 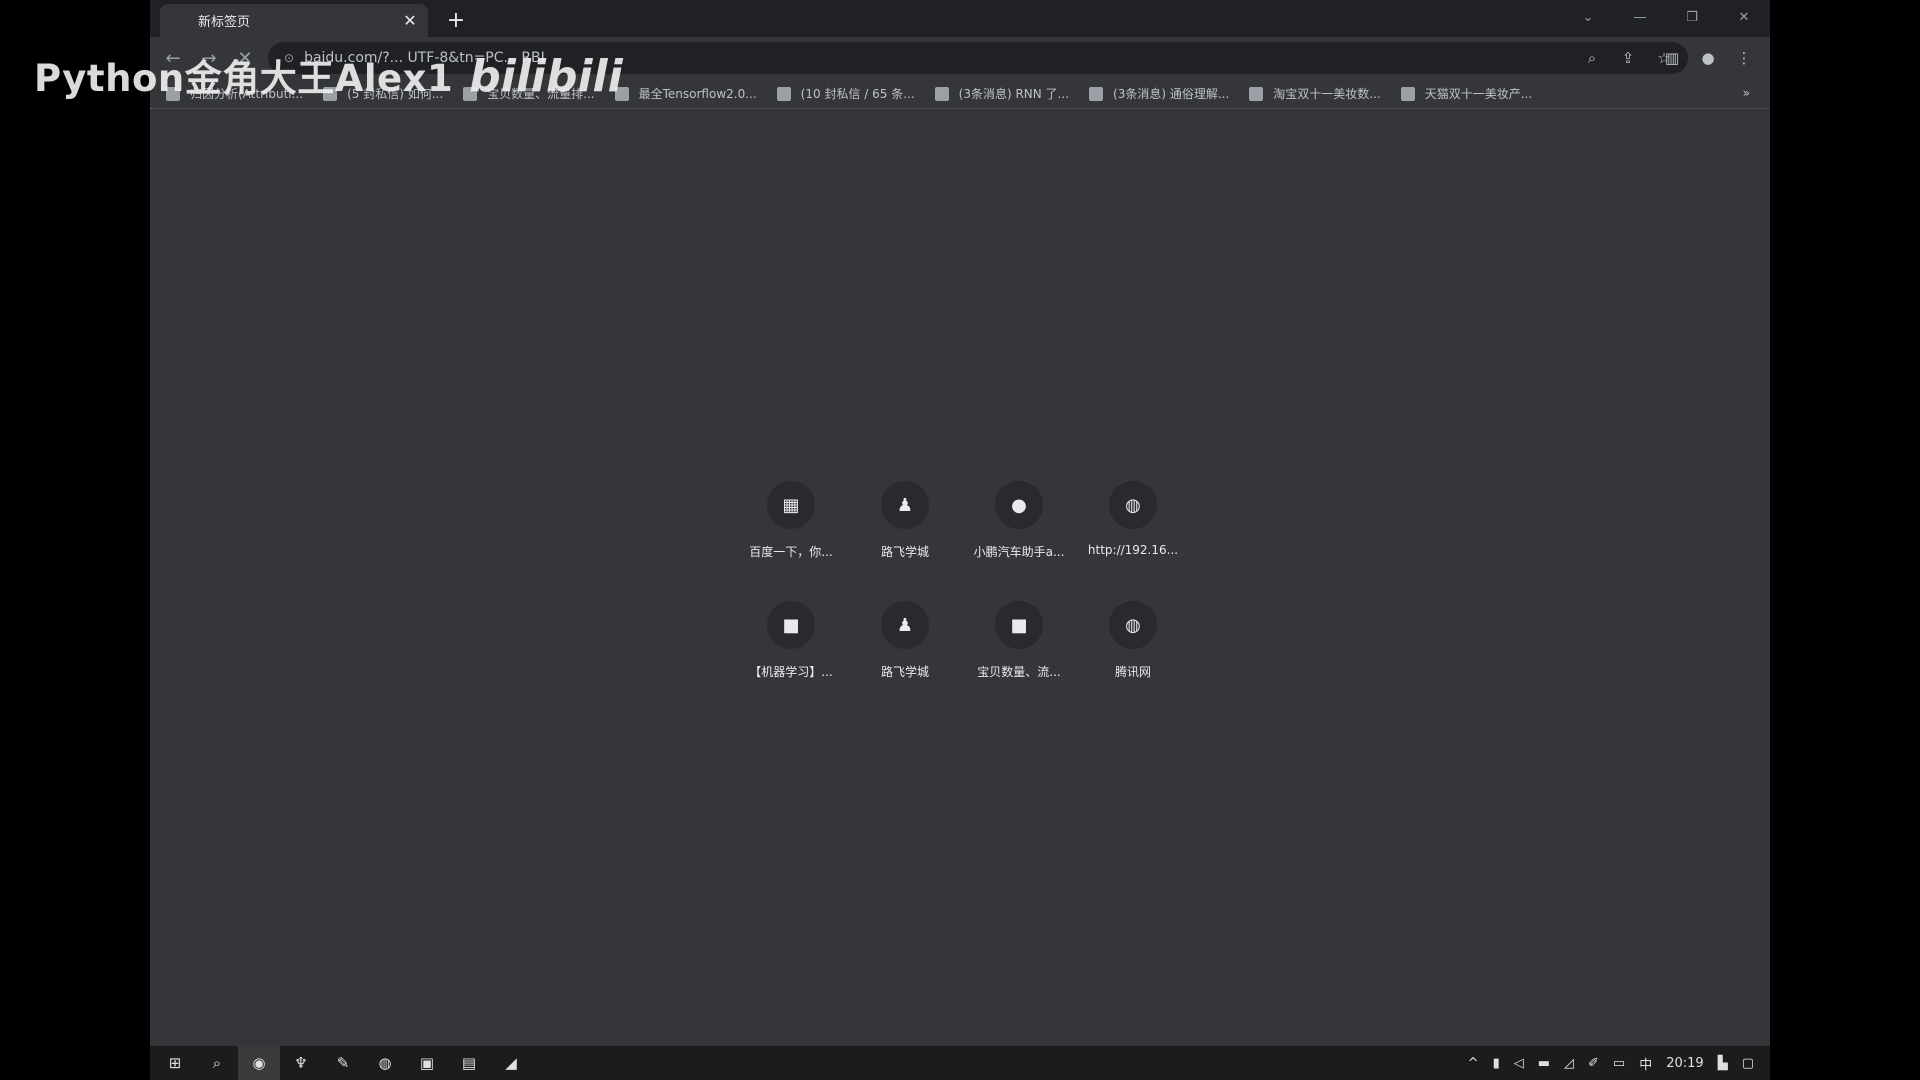 What do you see at coordinates (427, 1063) in the screenshot?
I see `app-icon: ▣` at bounding box center [427, 1063].